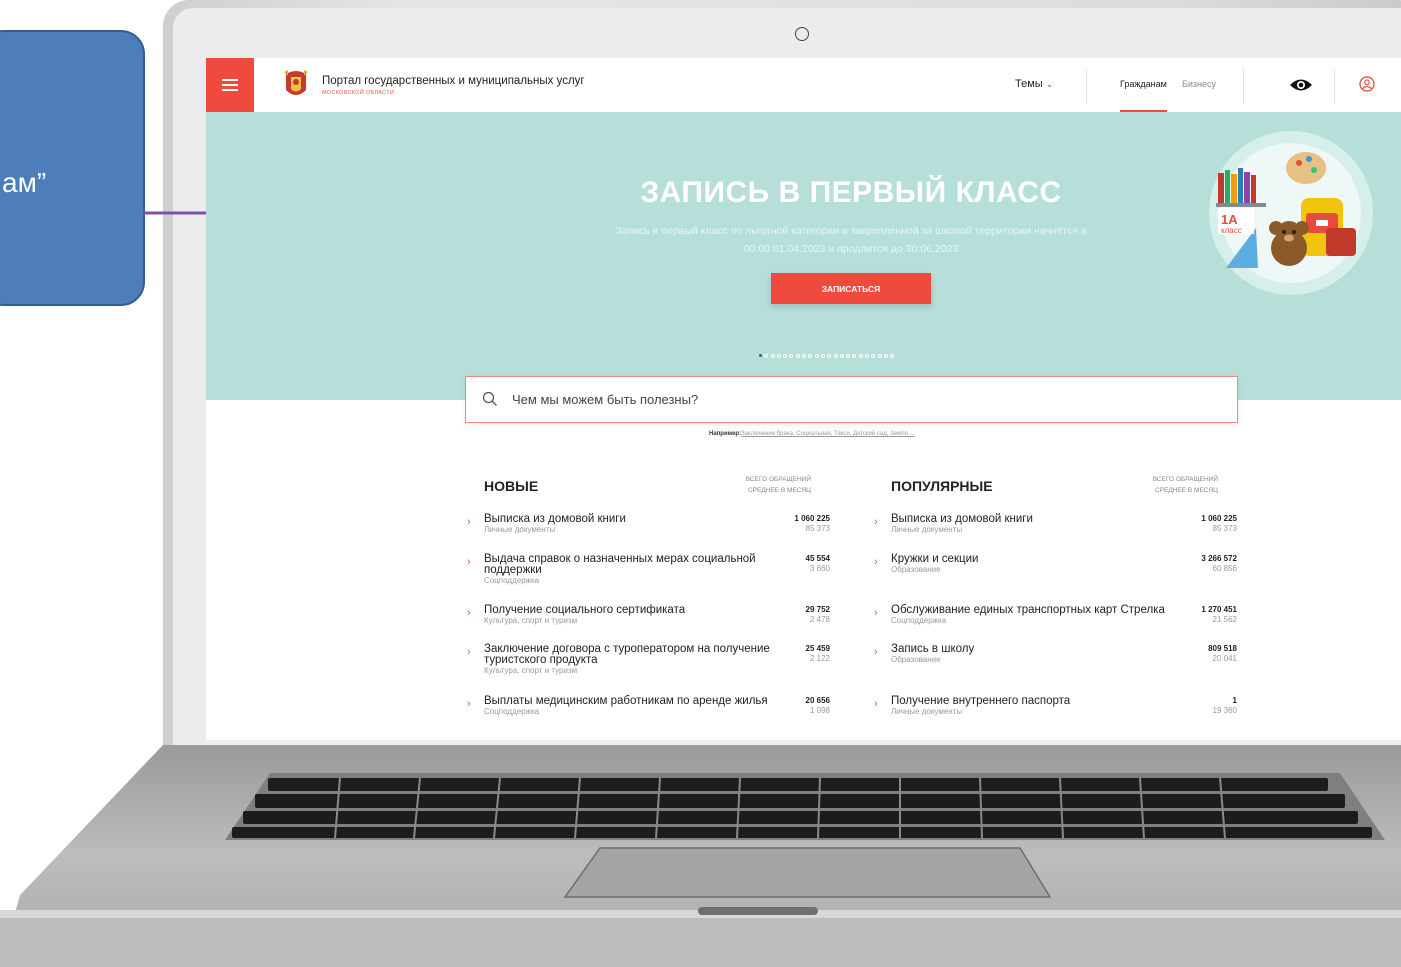  I want to click on total-requests: 3 266 572, so click(1219, 558).